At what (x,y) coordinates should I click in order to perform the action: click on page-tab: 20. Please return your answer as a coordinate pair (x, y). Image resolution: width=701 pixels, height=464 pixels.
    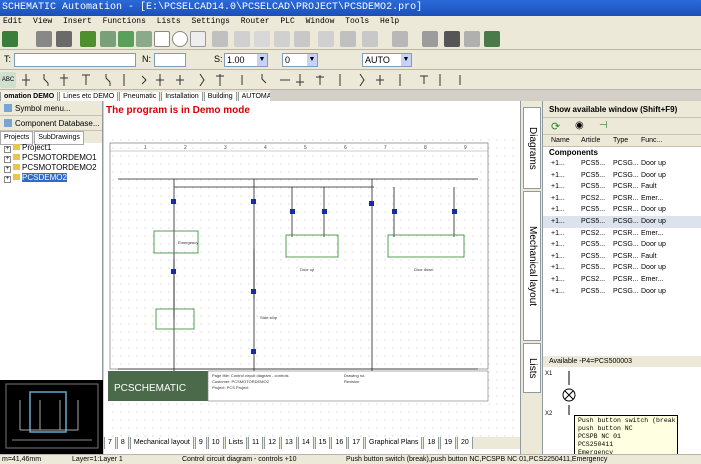
    Looking at the image, I should click on (465, 443).